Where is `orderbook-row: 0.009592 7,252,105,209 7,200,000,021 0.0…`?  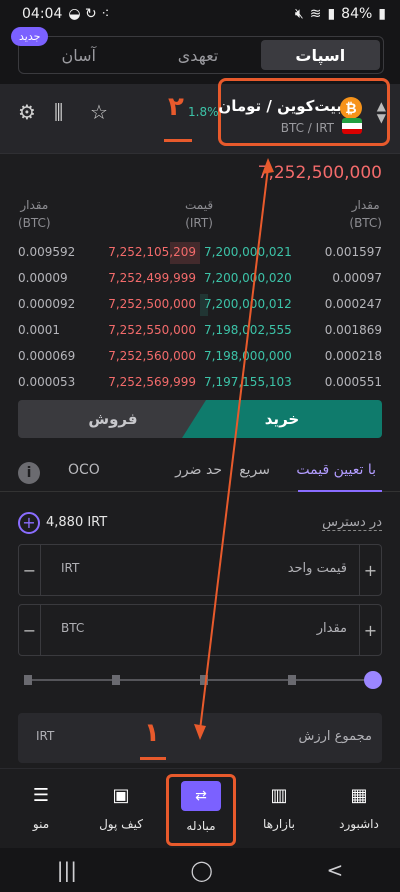
orderbook-row: 0.009592 7,252,105,209 7,200,000,021 0.0… is located at coordinates (200, 253).